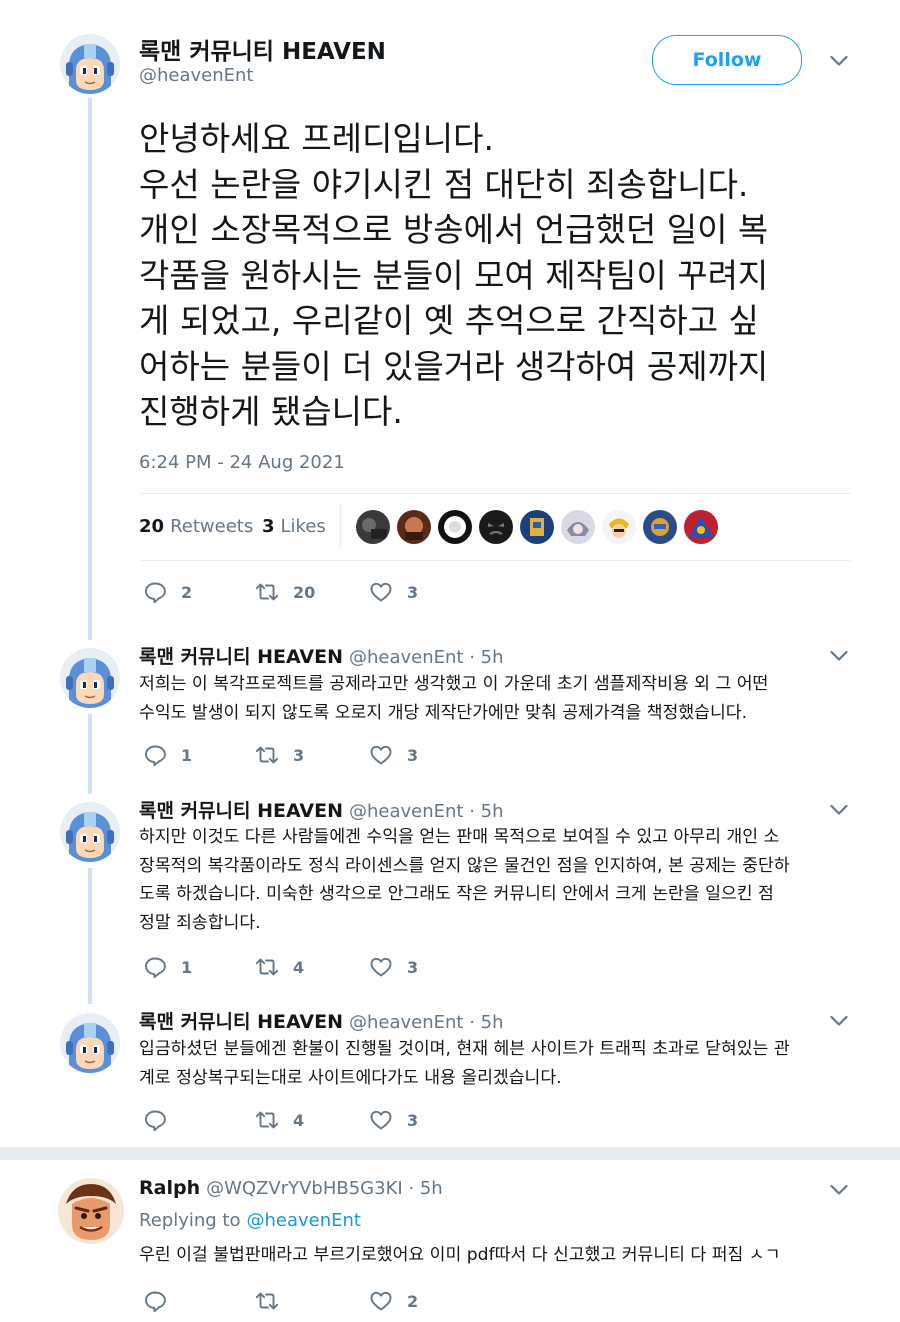 The image size is (900, 1322). Describe the element at coordinates (152, 526) in the screenshot. I see `retweets-count: 20` at that location.